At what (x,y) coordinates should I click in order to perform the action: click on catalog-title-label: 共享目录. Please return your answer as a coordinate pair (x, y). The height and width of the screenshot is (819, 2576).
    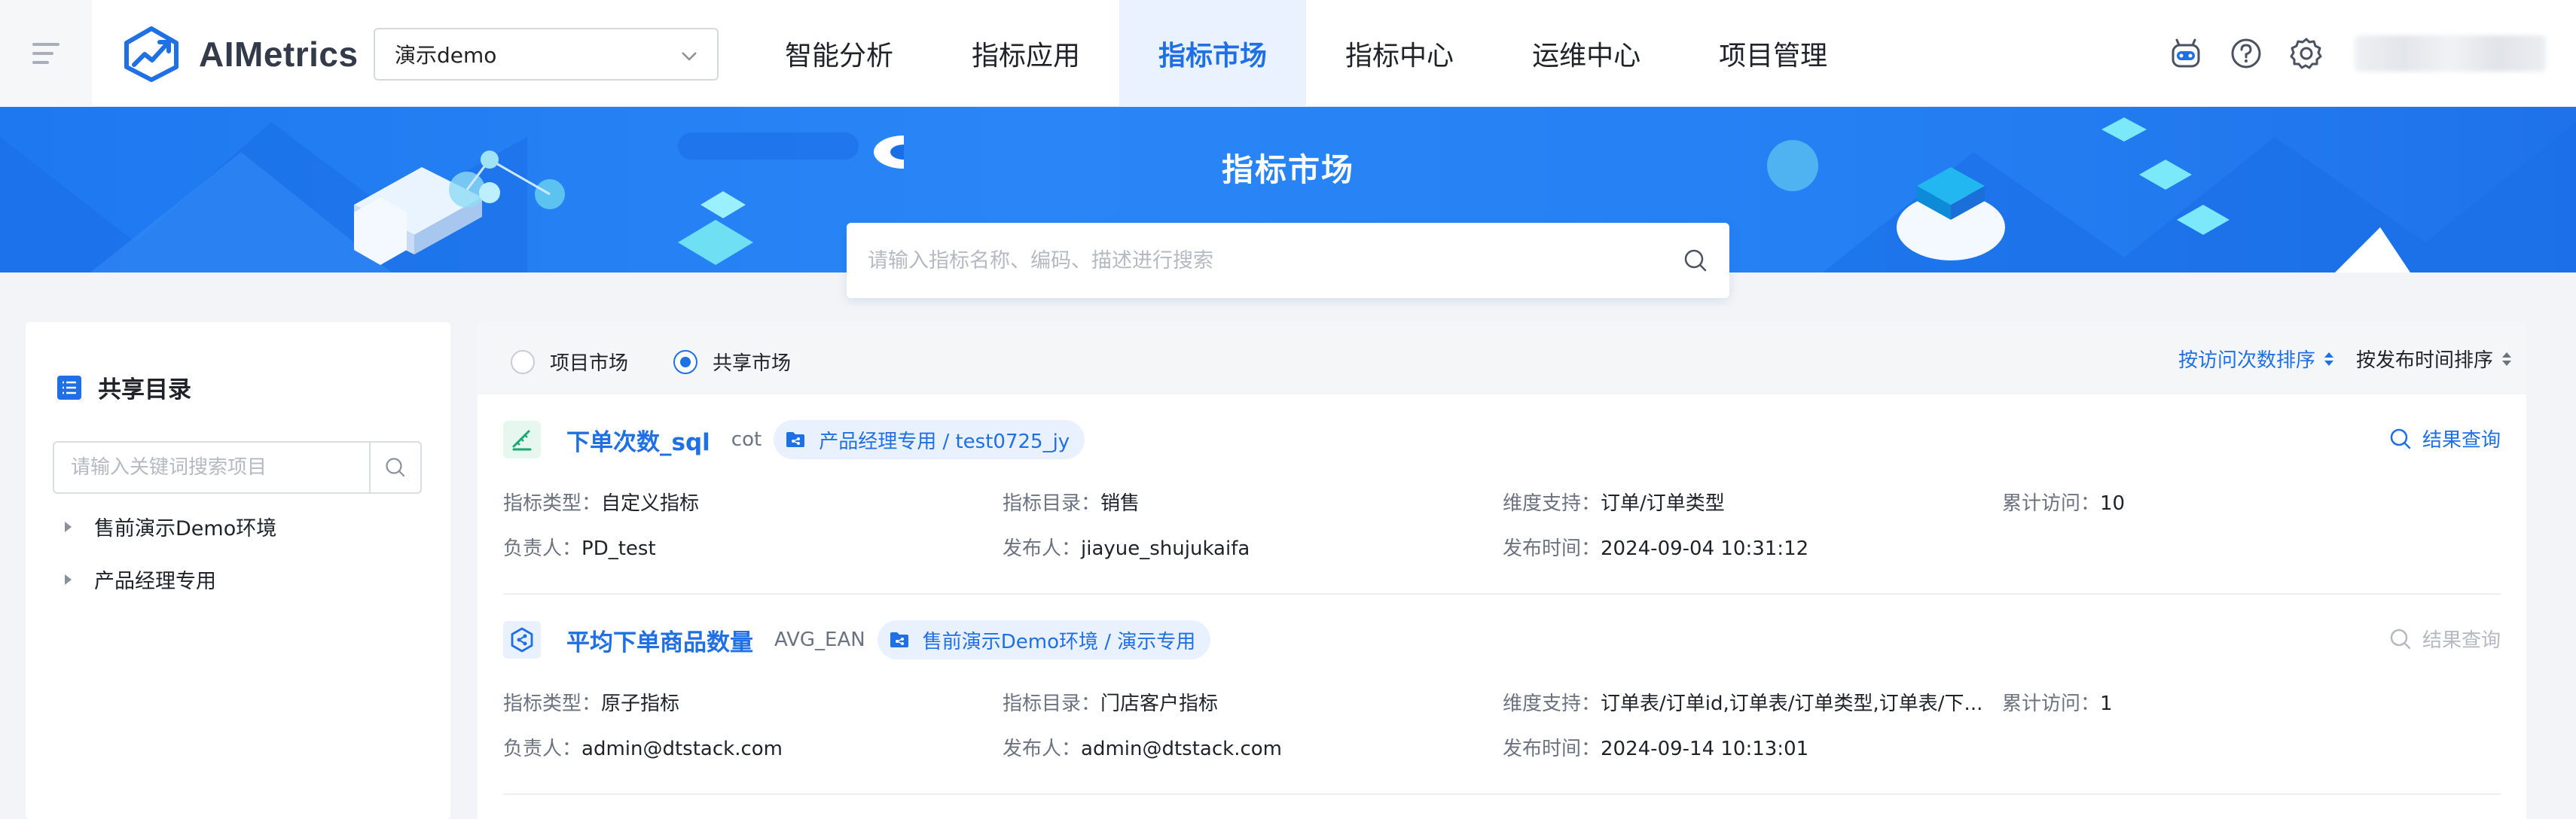
    Looking at the image, I should click on (144, 389).